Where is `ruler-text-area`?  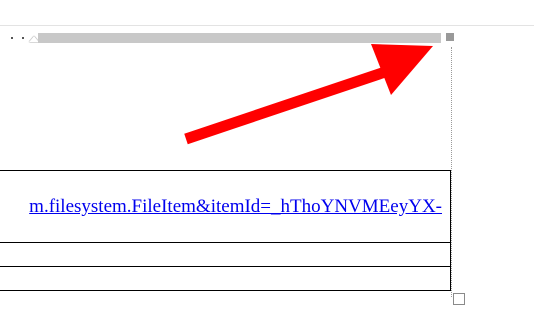
ruler-text-area is located at coordinates (239, 38).